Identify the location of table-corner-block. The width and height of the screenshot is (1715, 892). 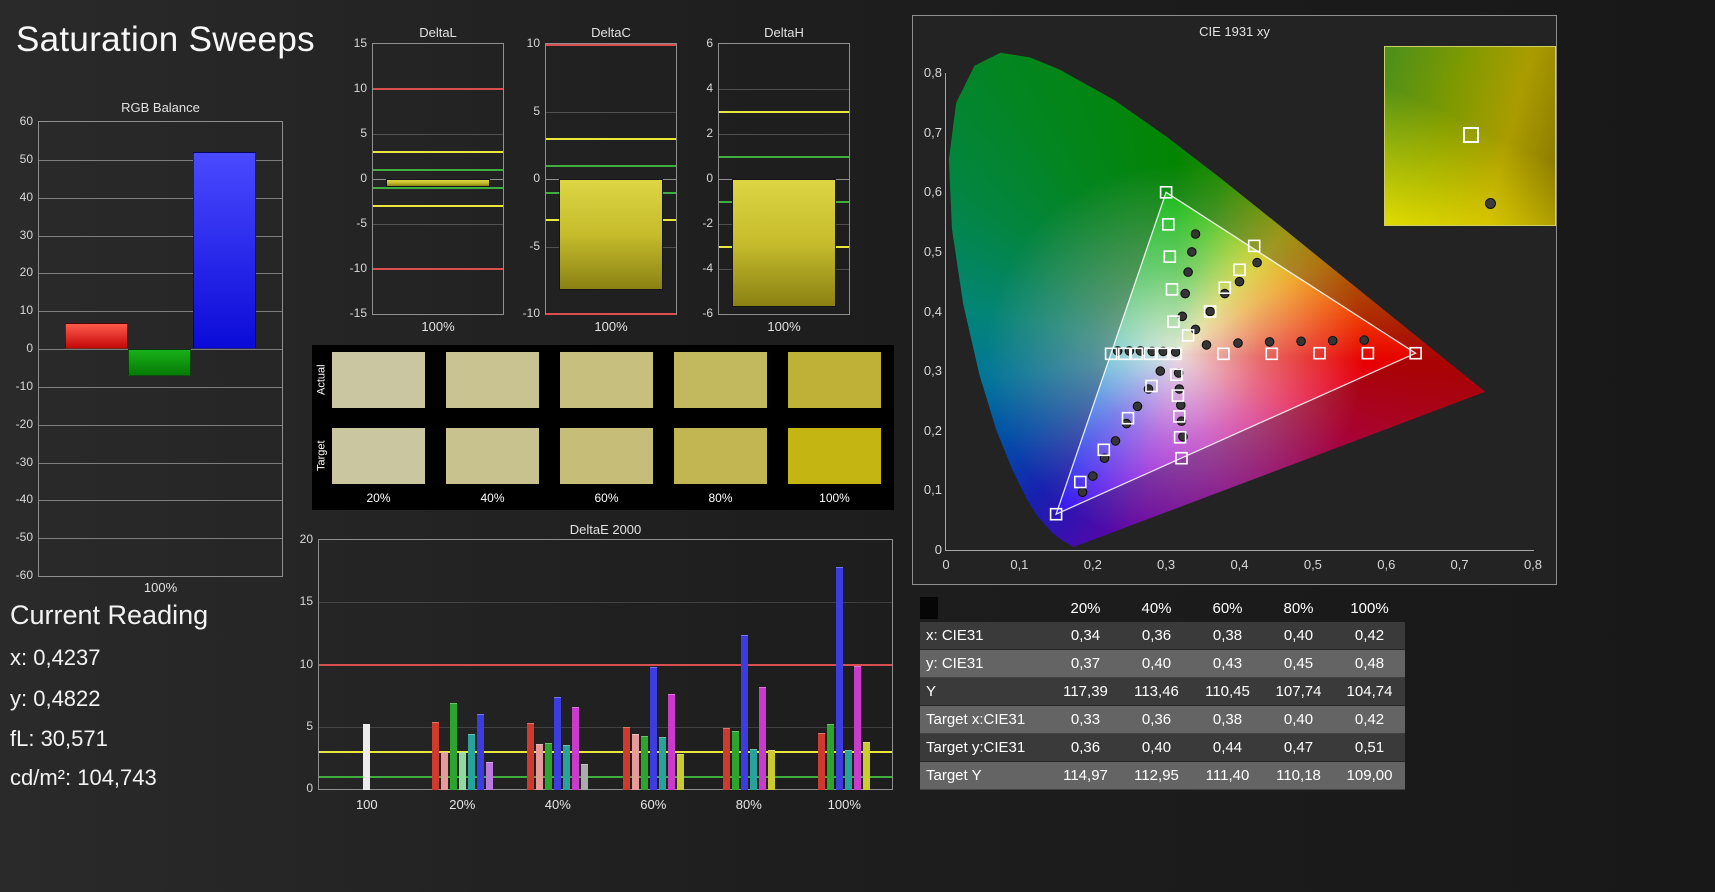
(929, 608).